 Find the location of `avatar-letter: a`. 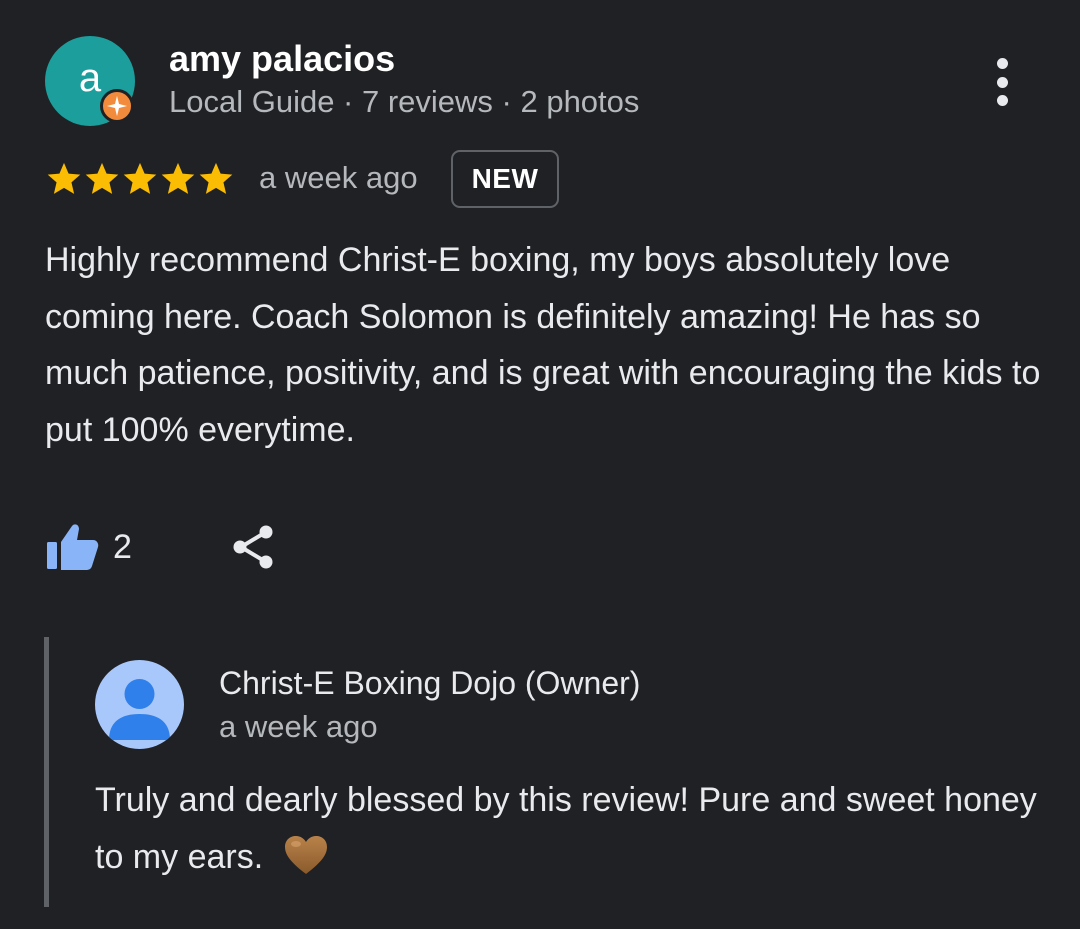

avatar-letter: a is located at coordinates (90, 77).